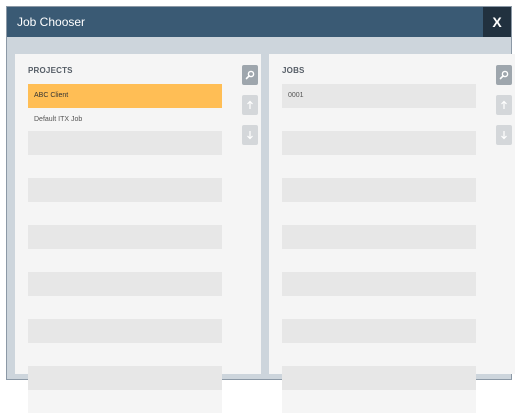 This screenshot has width=516, height=413. What do you see at coordinates (51, 22) in the screenshot?
I see `dialog-title: Job Chooser` at bounding box center [51, 22].